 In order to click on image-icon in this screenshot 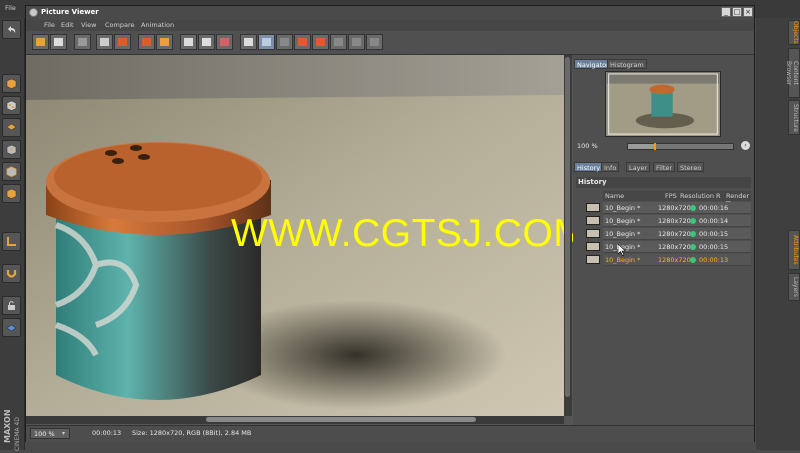, I will do `click(188, 42)`.